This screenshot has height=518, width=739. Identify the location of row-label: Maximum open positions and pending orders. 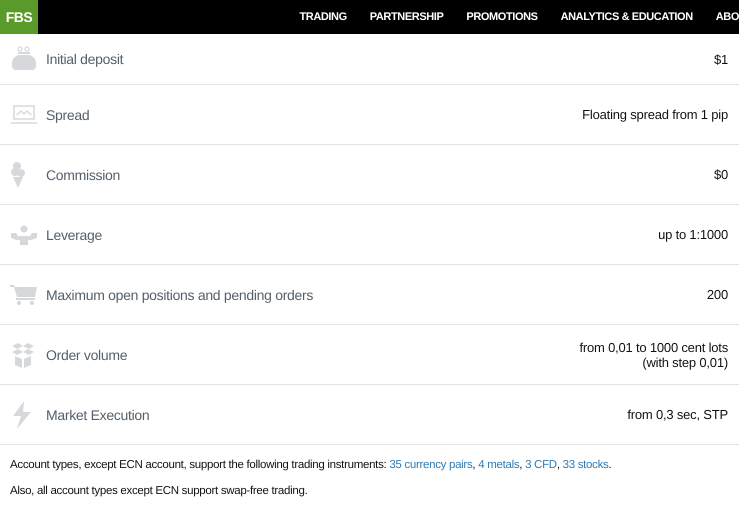
(180, 294).